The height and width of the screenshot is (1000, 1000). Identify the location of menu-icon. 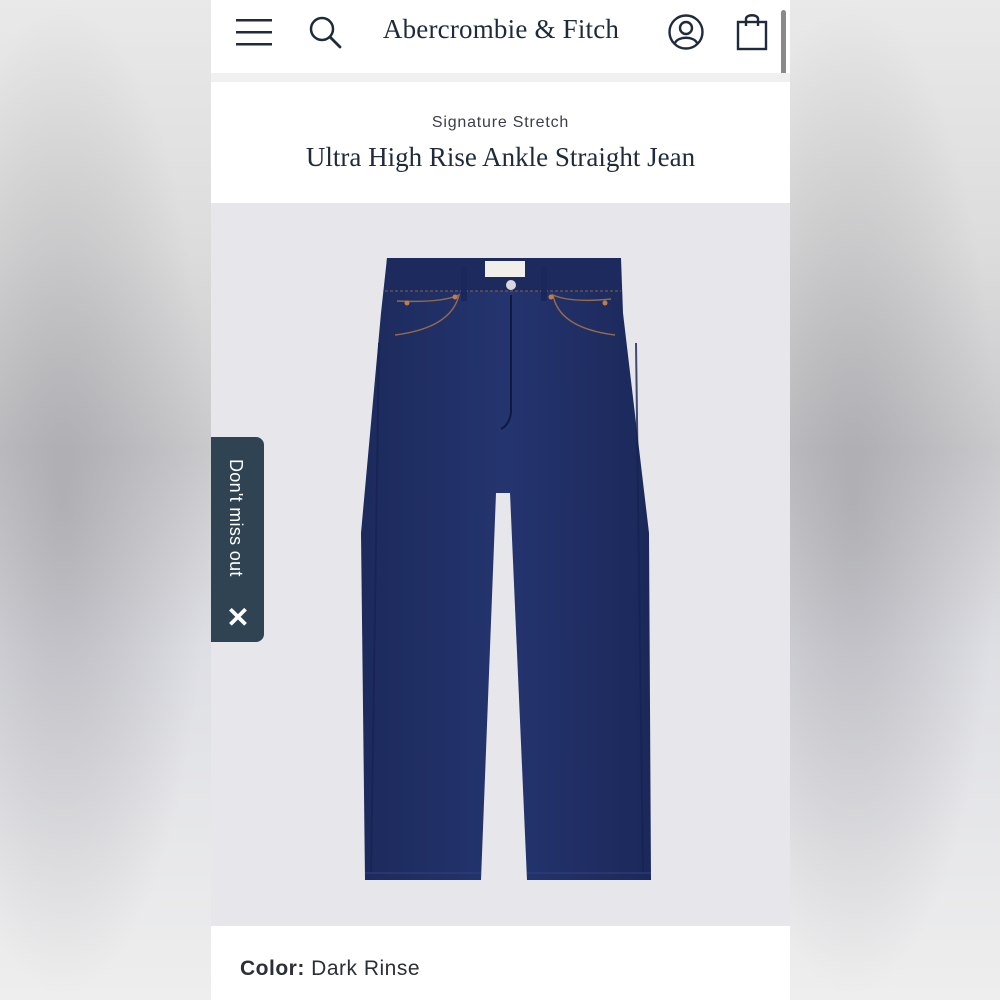
(254, 32).